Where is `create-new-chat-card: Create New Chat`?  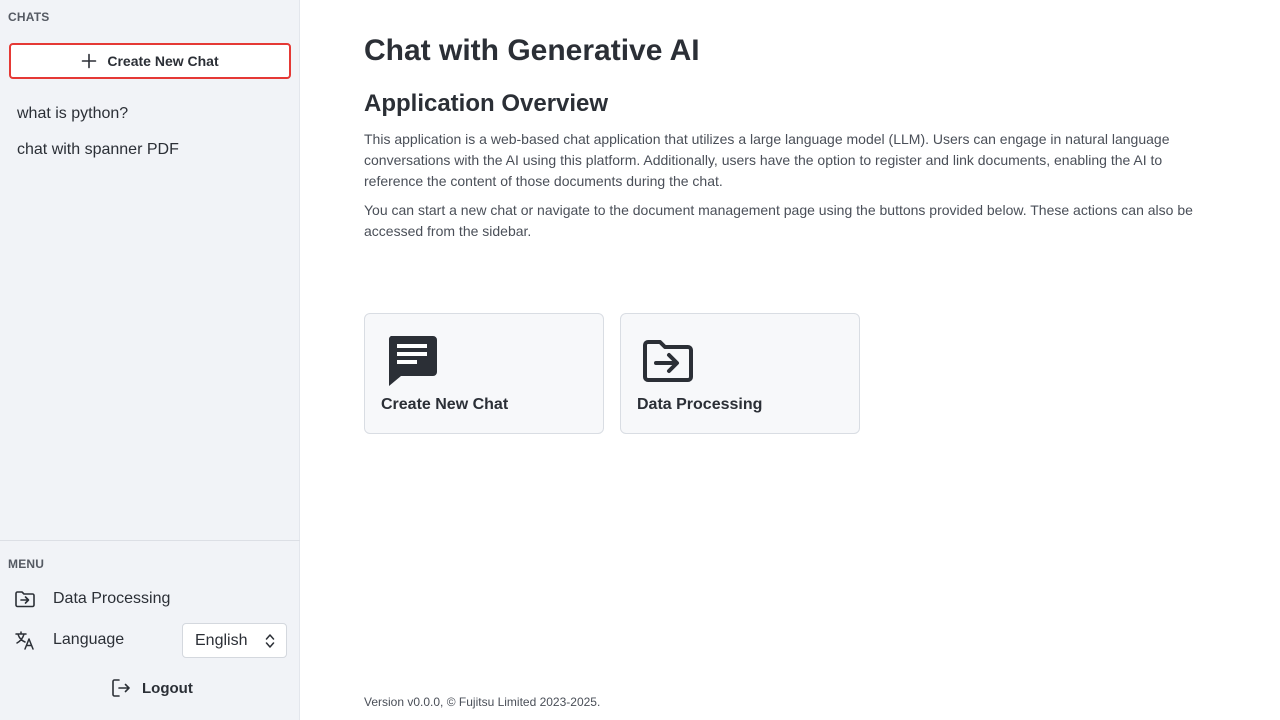 create-new-chat-card: Create New Chat is located at coordinates (484, 373).